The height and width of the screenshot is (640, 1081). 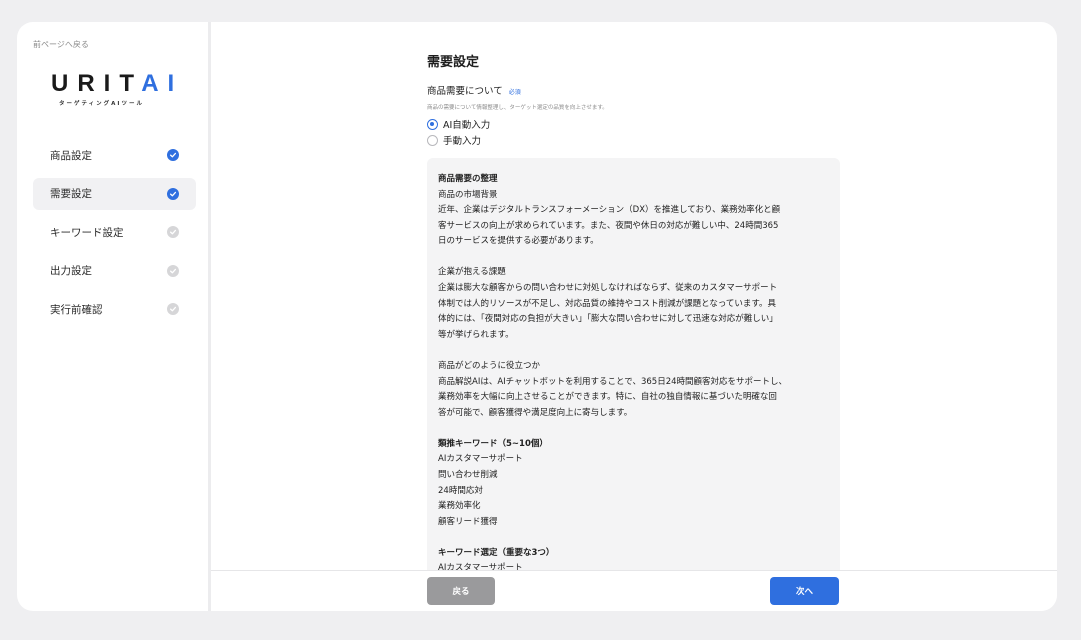 I want to click on step-label: 実行前確認, so click(x=76, y=309).